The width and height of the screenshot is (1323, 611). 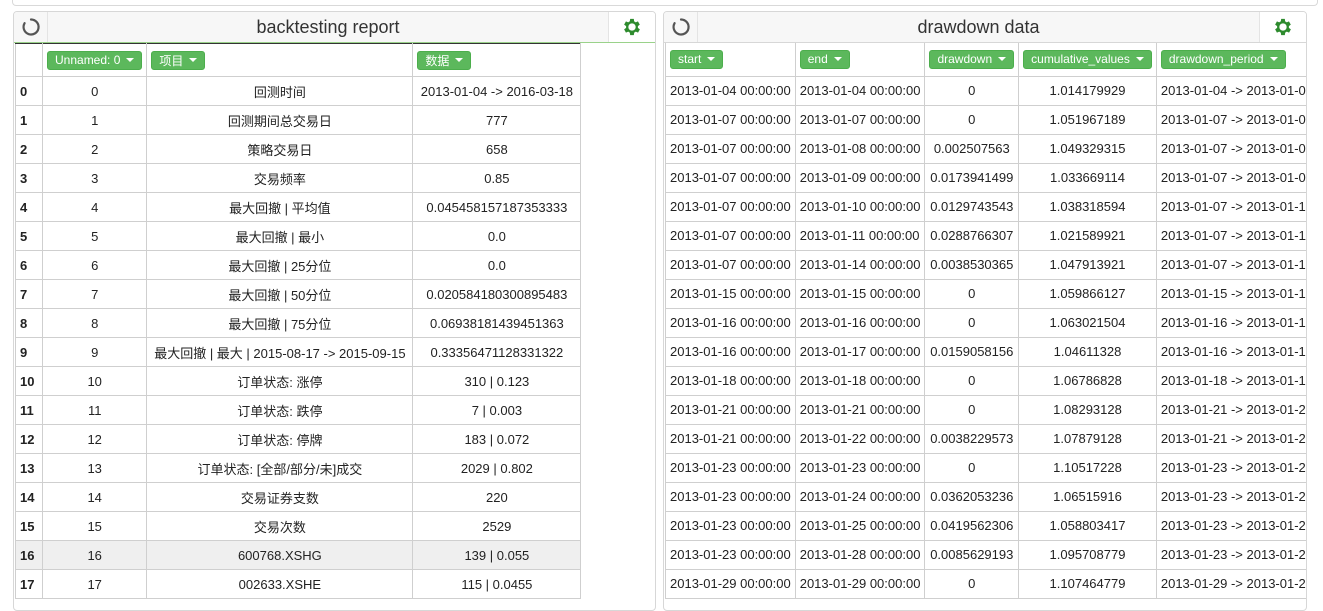 I want to click on item-cell: 最大回撤 | 最大 | 2015-08-17 -> 2015-09-15, so click(x=280, y=352).